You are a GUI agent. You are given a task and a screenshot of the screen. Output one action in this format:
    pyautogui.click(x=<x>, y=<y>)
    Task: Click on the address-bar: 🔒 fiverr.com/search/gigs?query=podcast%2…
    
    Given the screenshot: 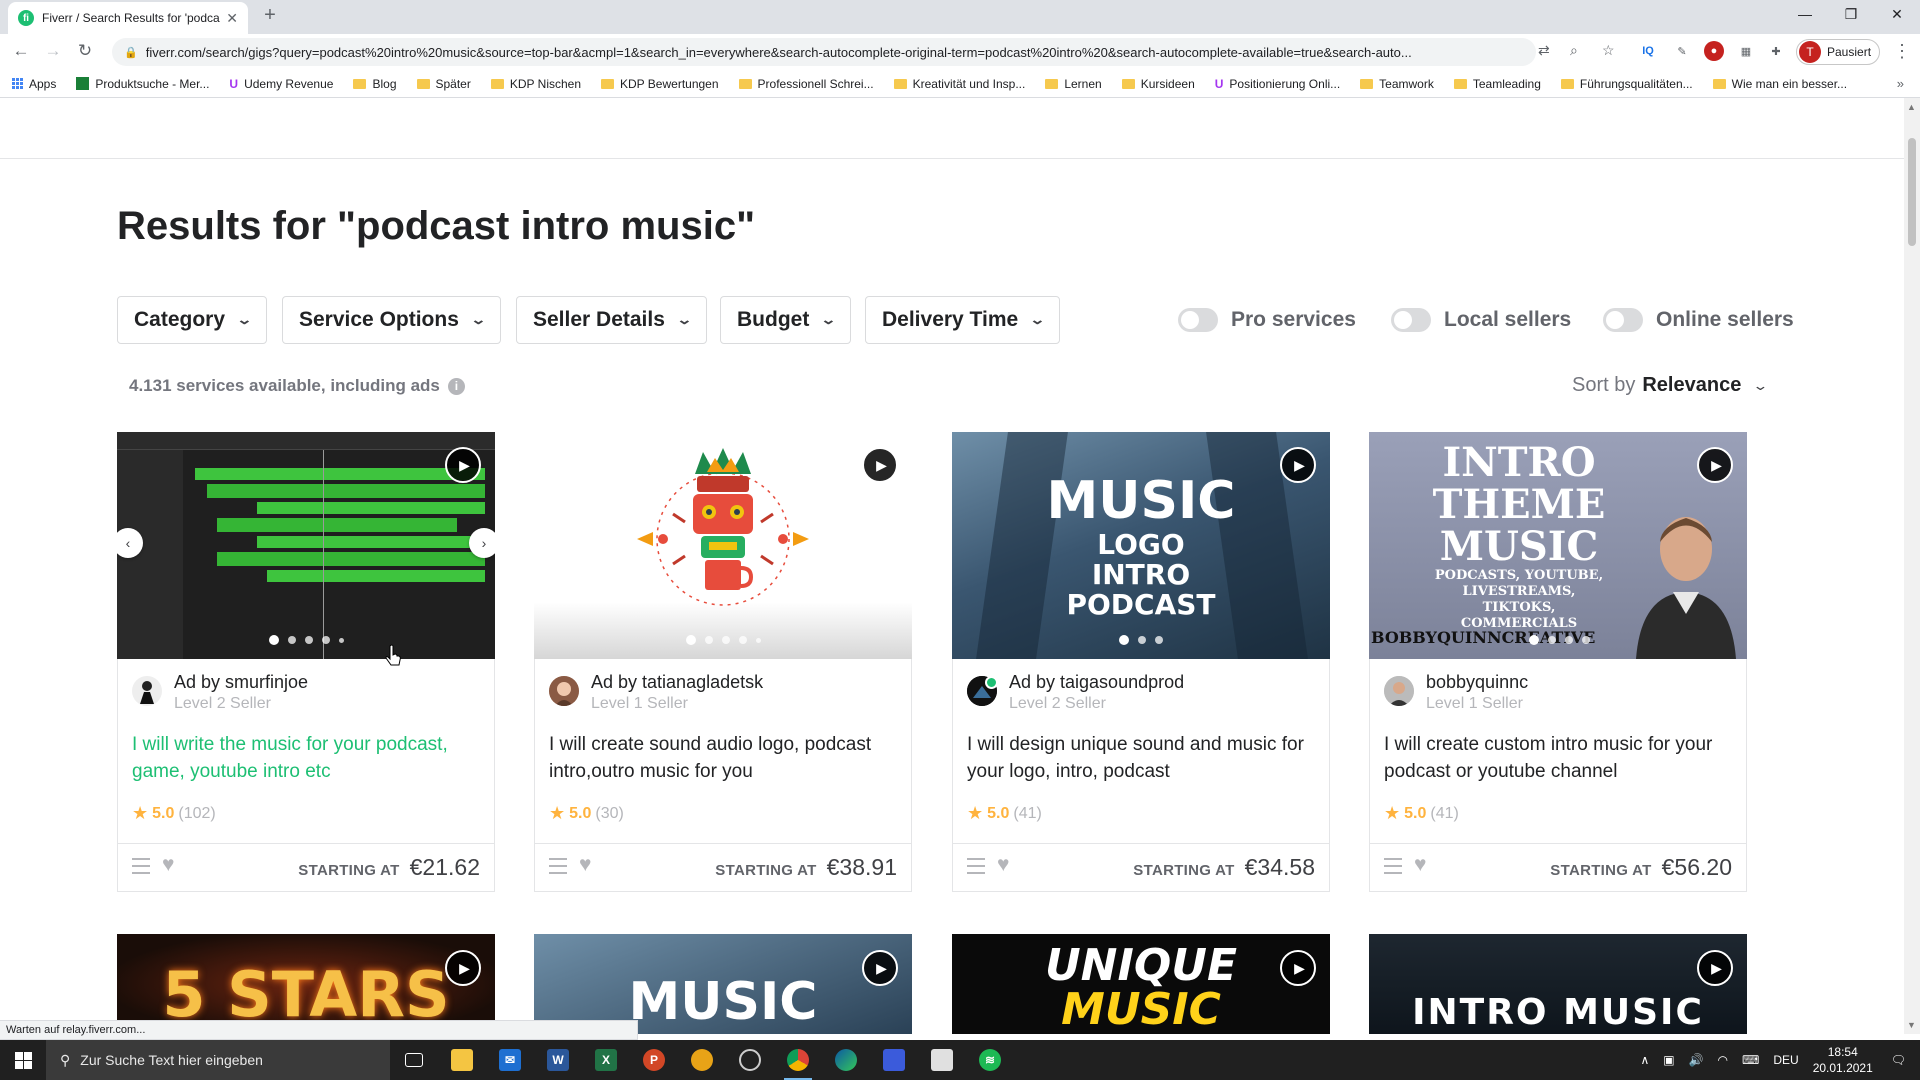 What is the action you would take?
    pyautogui.click(x=824, y=52)
    